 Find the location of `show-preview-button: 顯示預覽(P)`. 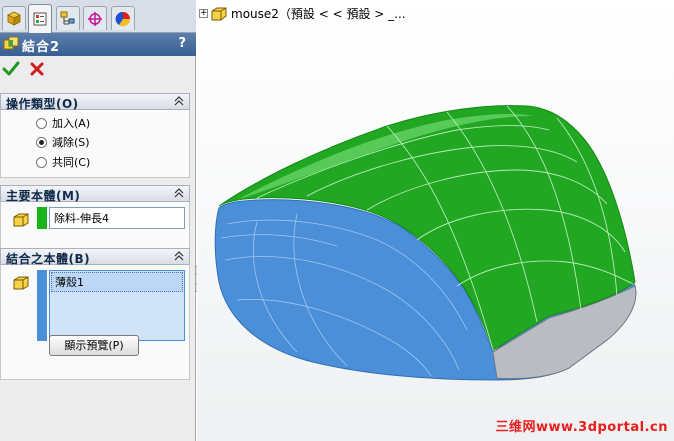

show-preview-button: 顯示預覽(P) is located at coordinates (94, 345).